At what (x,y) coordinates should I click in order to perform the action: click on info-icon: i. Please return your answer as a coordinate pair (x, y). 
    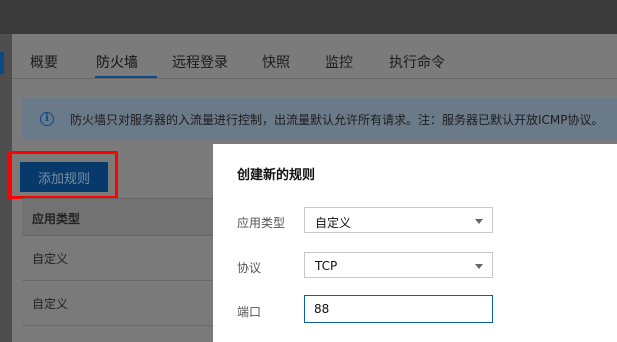
    Looking at the image, I should click on (47, 119).